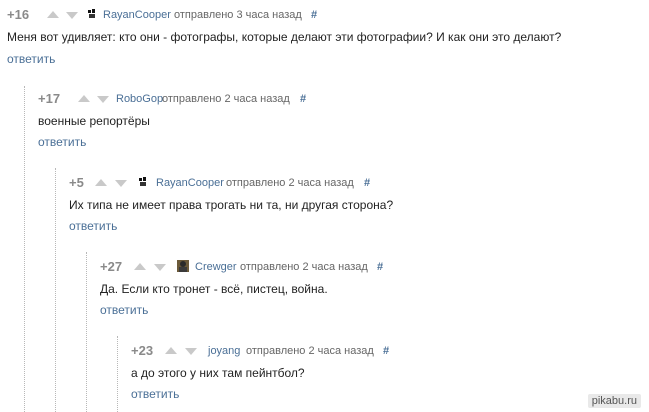 The image size is (649, 412). Describe the element at coordinates (18, 14) in the screenshot. I see `rating: +16` at that location.